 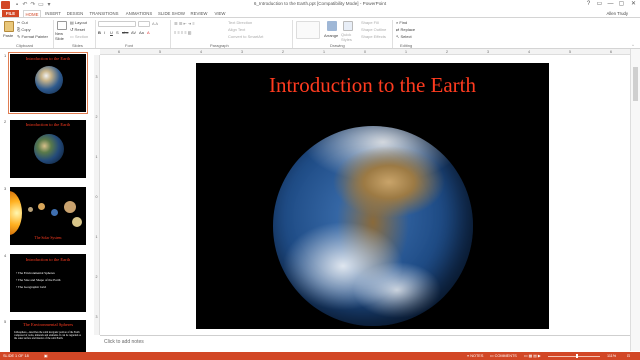 What do you see at coordinates (633, 45) in the screenshot?
I see `collapse-ribbon-icon: ^` at bounding box center [633, 45].